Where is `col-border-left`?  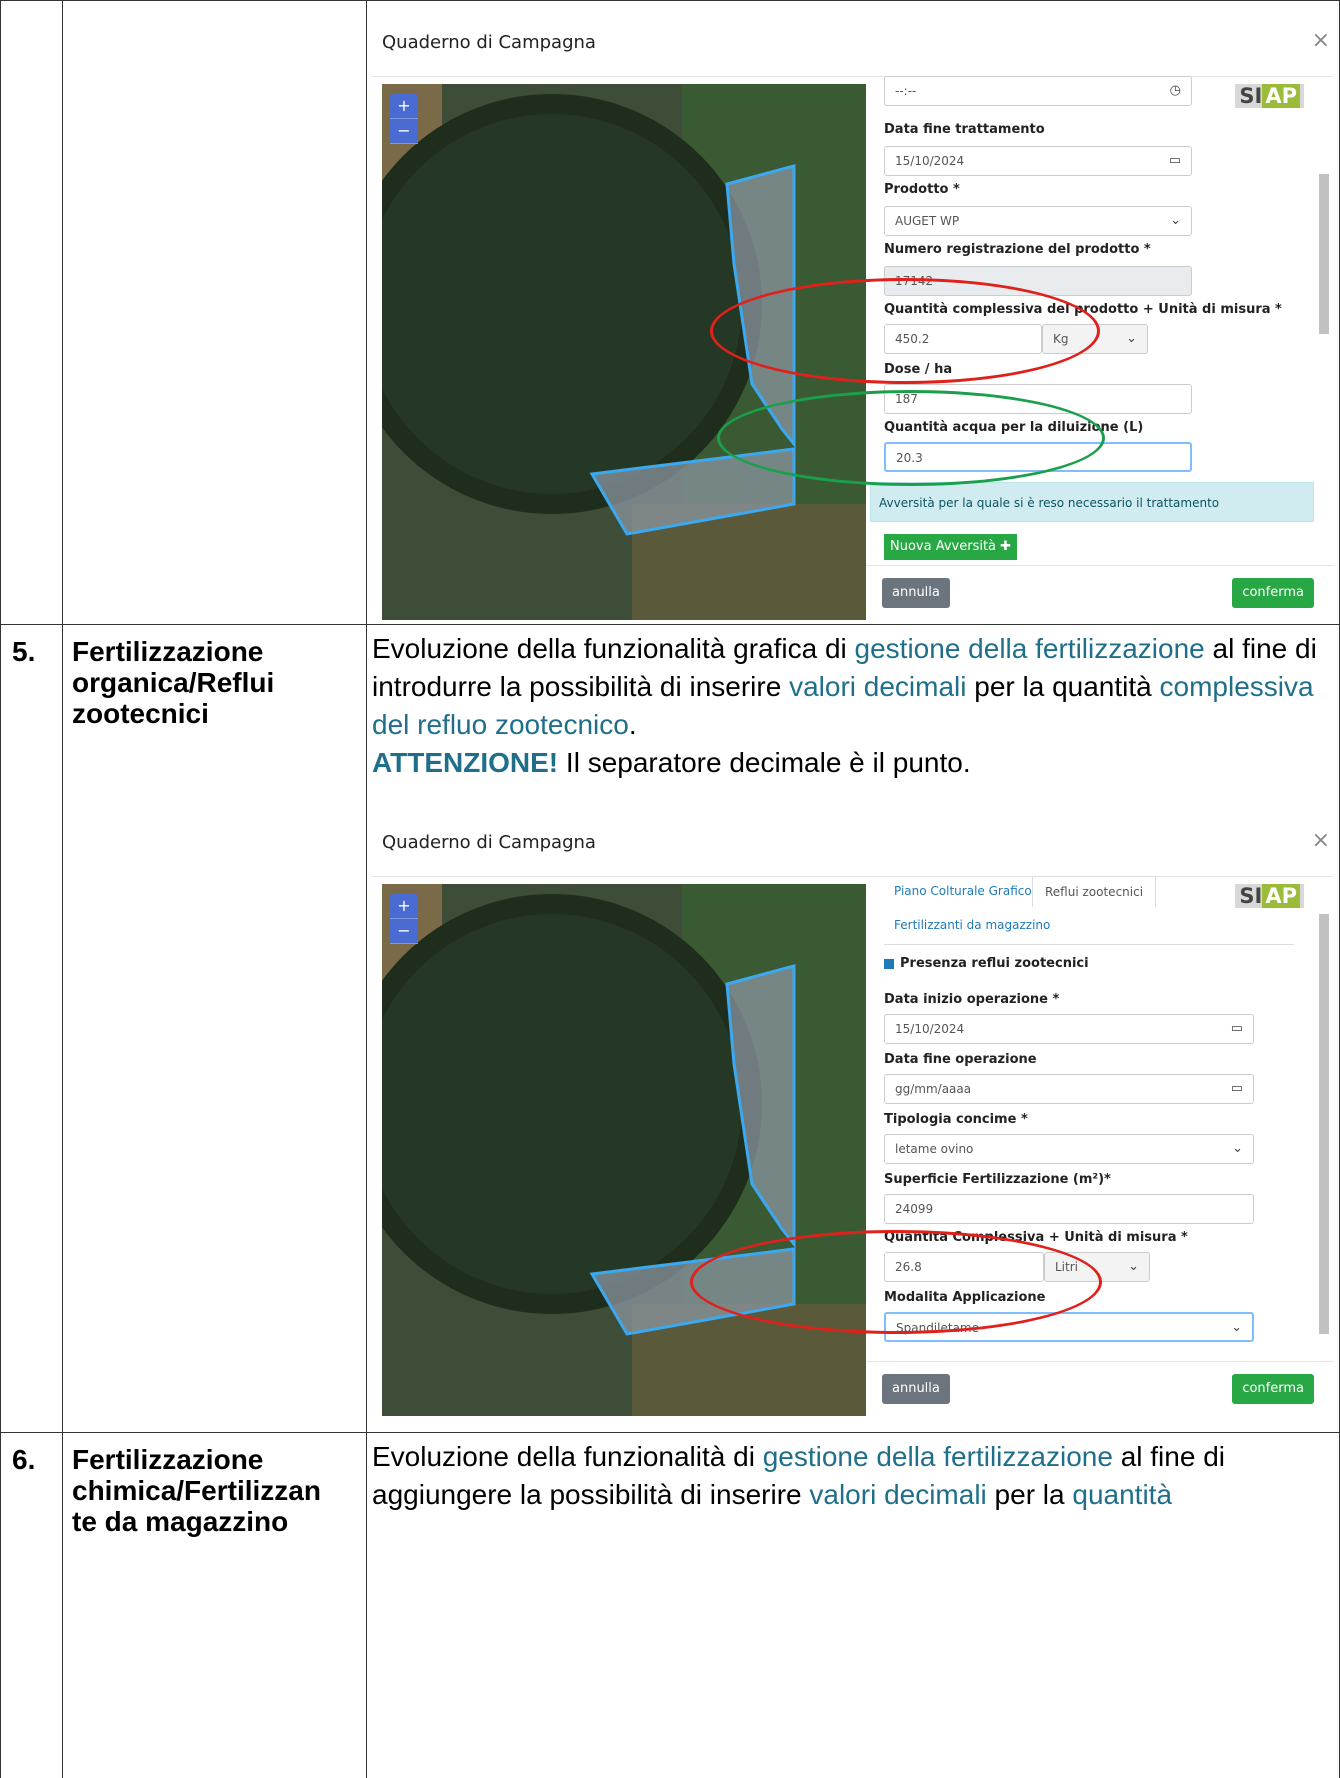
col-border-left is located at coordinates (0, 889).